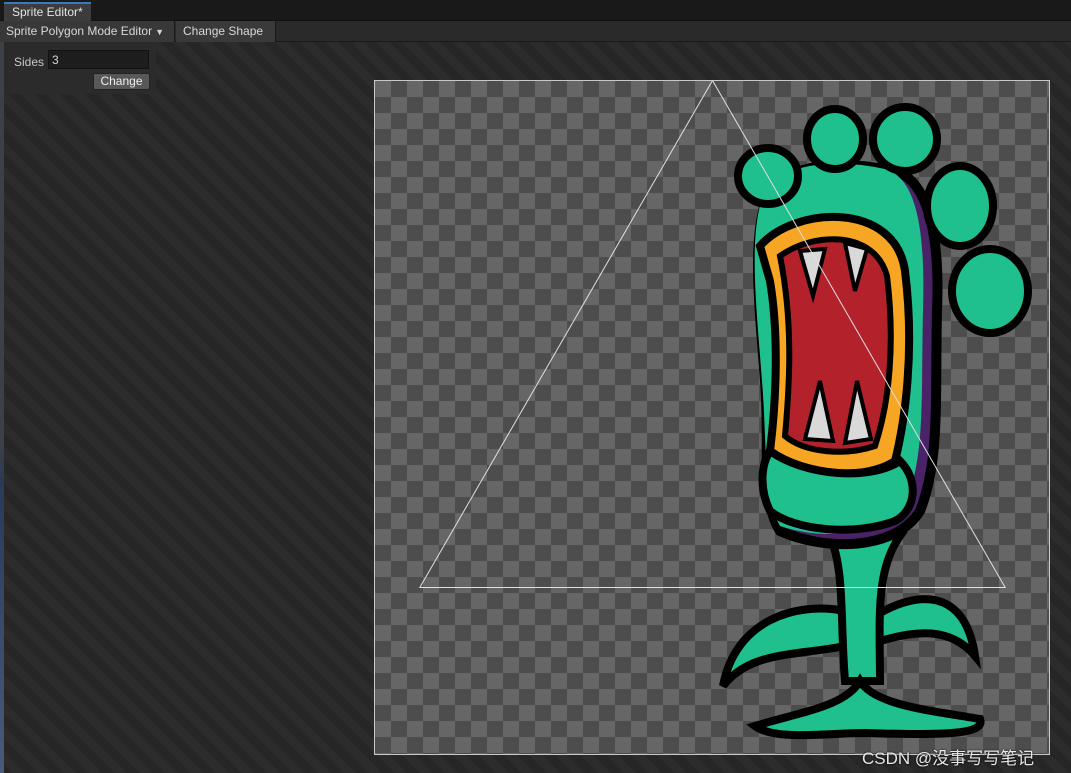 The width and height of the screenshot is (1071, 773). Describe the element at coordinates (925, 632) in the screenshot. I see `right-leaf` at that location.